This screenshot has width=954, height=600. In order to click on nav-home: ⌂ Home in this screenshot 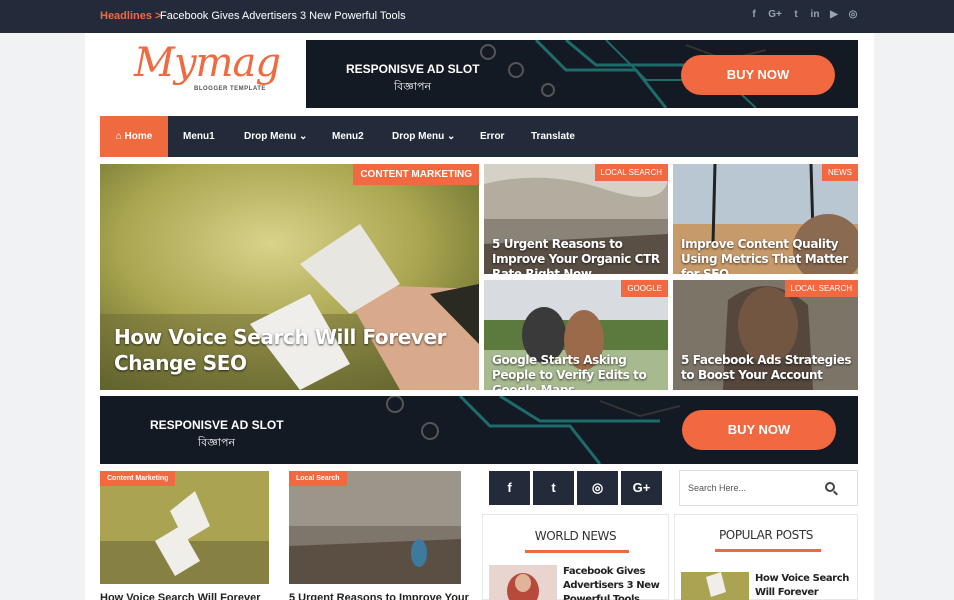, I will do `click(134, 136)`.